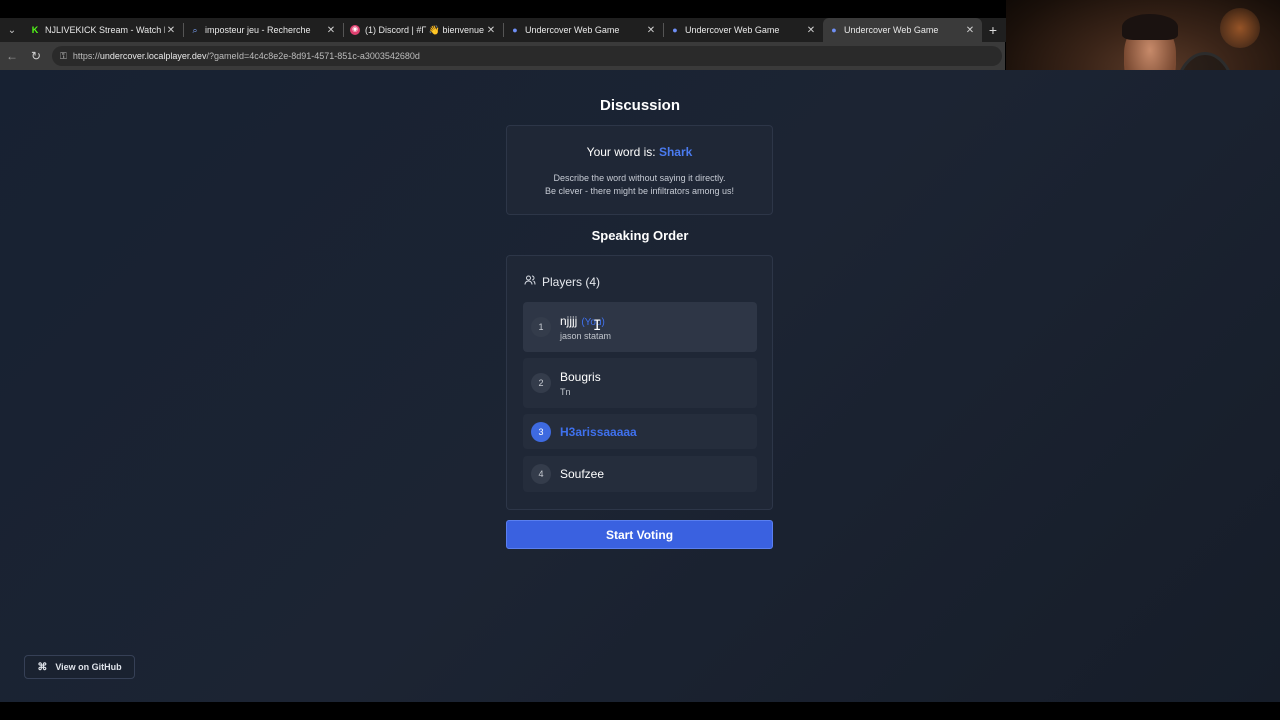 The width and height of the screenshot is (1280, 720). I want to click on taskbar-strip, so click(640, 711).